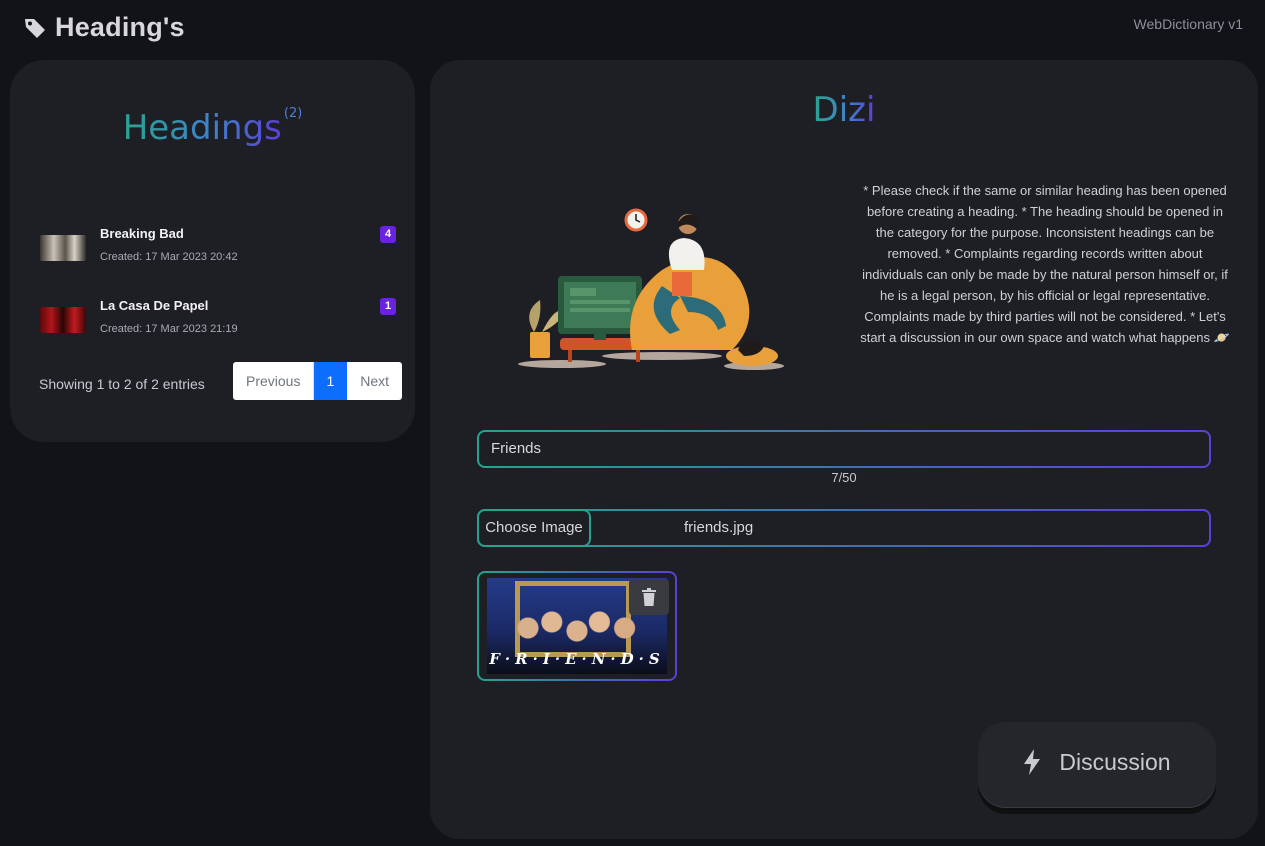 This screenshot has height=846, width=1265. Describe the element at coordinates (651, 289) in the screenshot. I see `relaxing-illustration` at that location.